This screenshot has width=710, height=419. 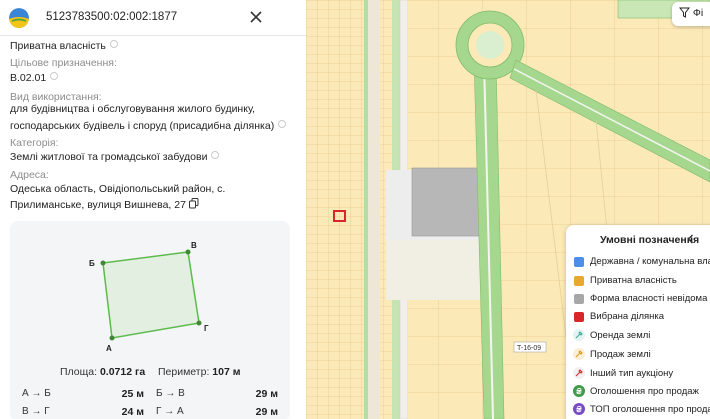 I want to click on sale-icon, so click(x=579, y=354).